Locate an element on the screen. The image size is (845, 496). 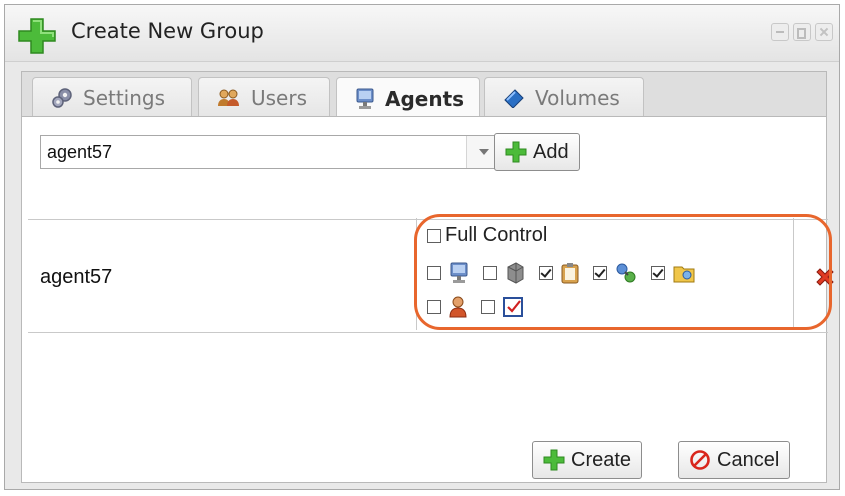
clipboard-icon is located at coordinates (570, 273).